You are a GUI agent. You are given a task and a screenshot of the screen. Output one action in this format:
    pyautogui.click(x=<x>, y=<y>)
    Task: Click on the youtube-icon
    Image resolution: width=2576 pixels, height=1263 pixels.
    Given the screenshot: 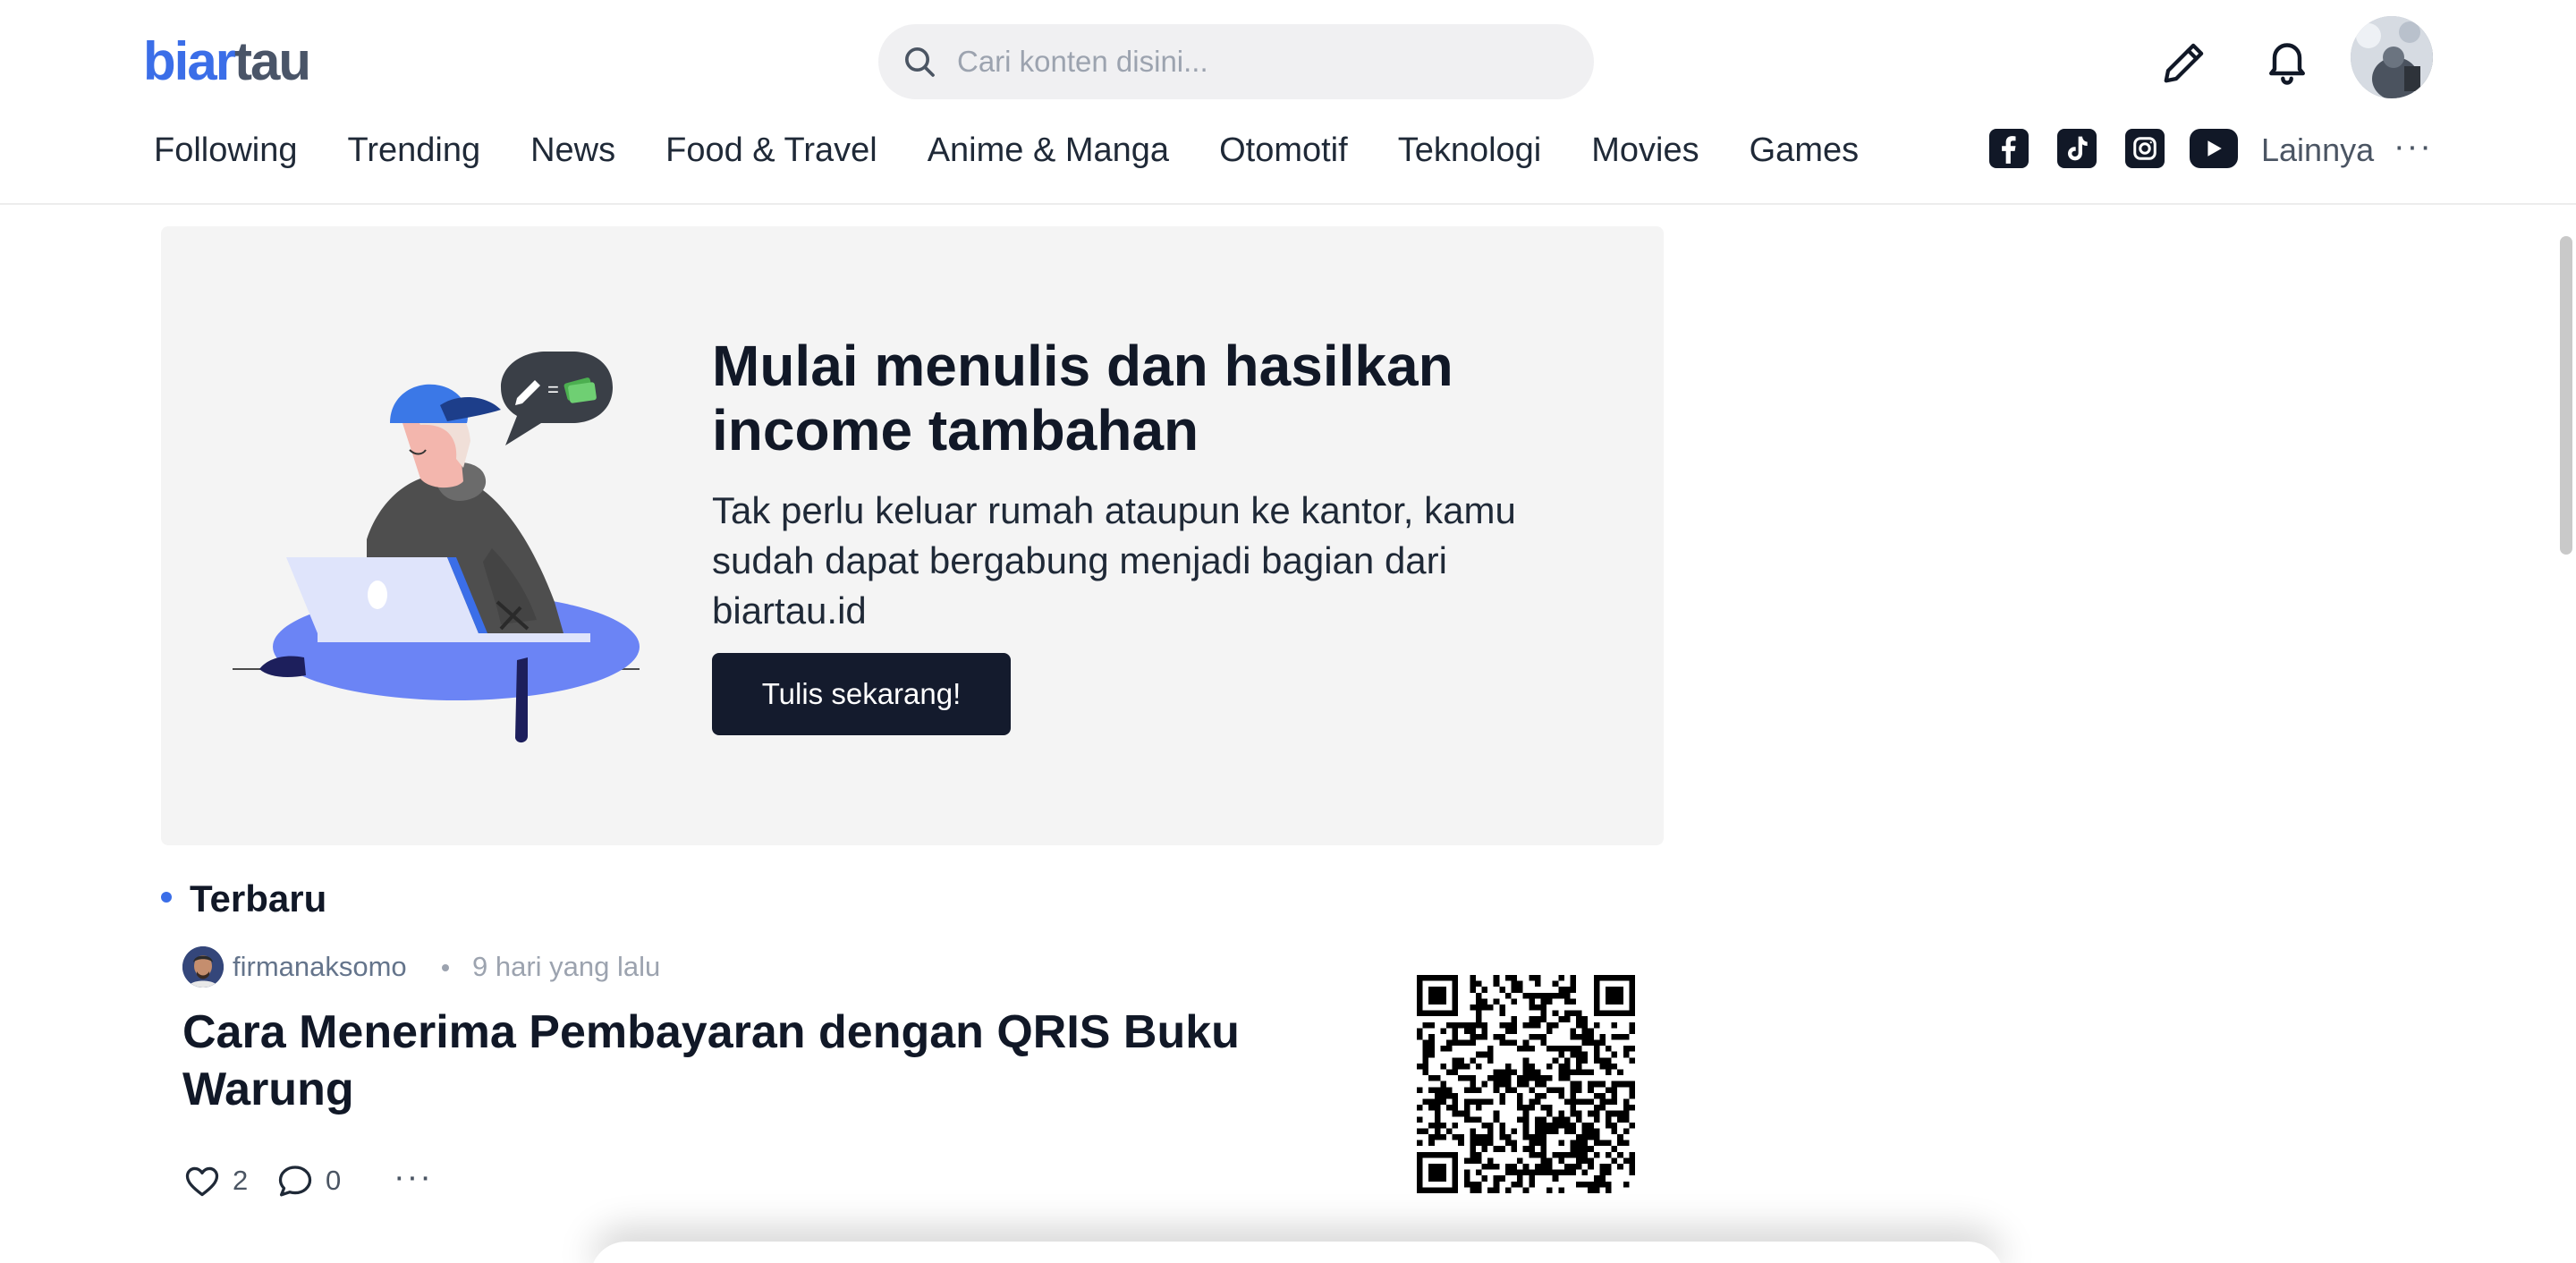 What is the action you would take?
    pyautogui.click(x=2214, y=148)
    